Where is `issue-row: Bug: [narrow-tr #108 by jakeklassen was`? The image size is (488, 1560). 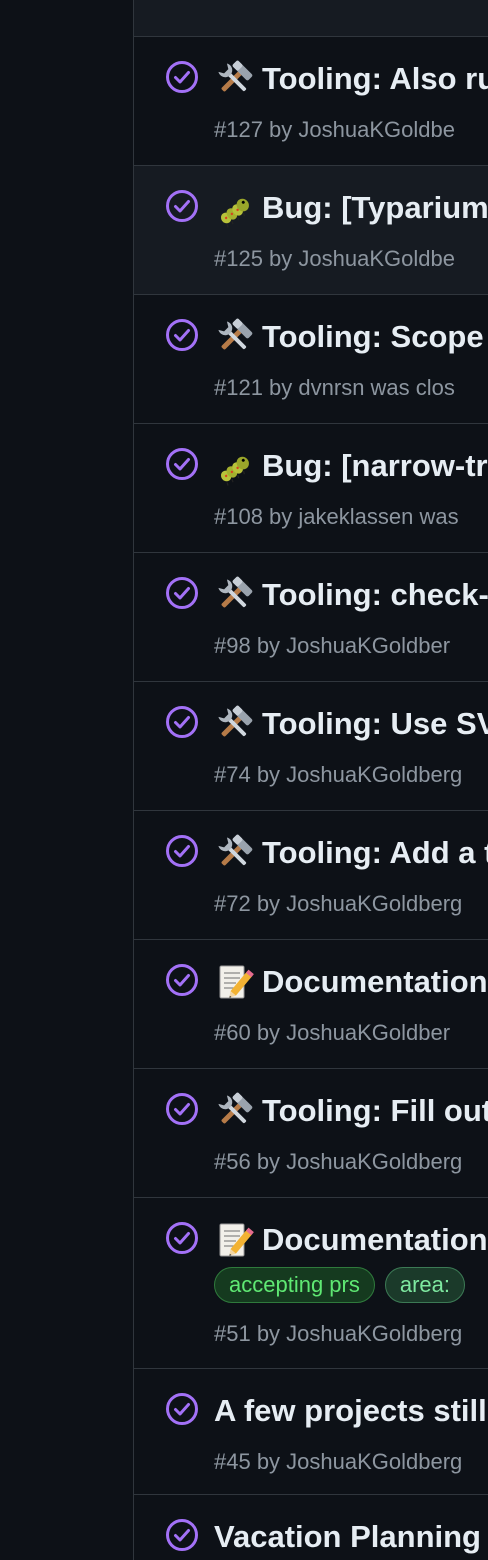 issue-row: Bug: [narrow-tr #108 by jakeklassen was is located at coordinates (311, 488).